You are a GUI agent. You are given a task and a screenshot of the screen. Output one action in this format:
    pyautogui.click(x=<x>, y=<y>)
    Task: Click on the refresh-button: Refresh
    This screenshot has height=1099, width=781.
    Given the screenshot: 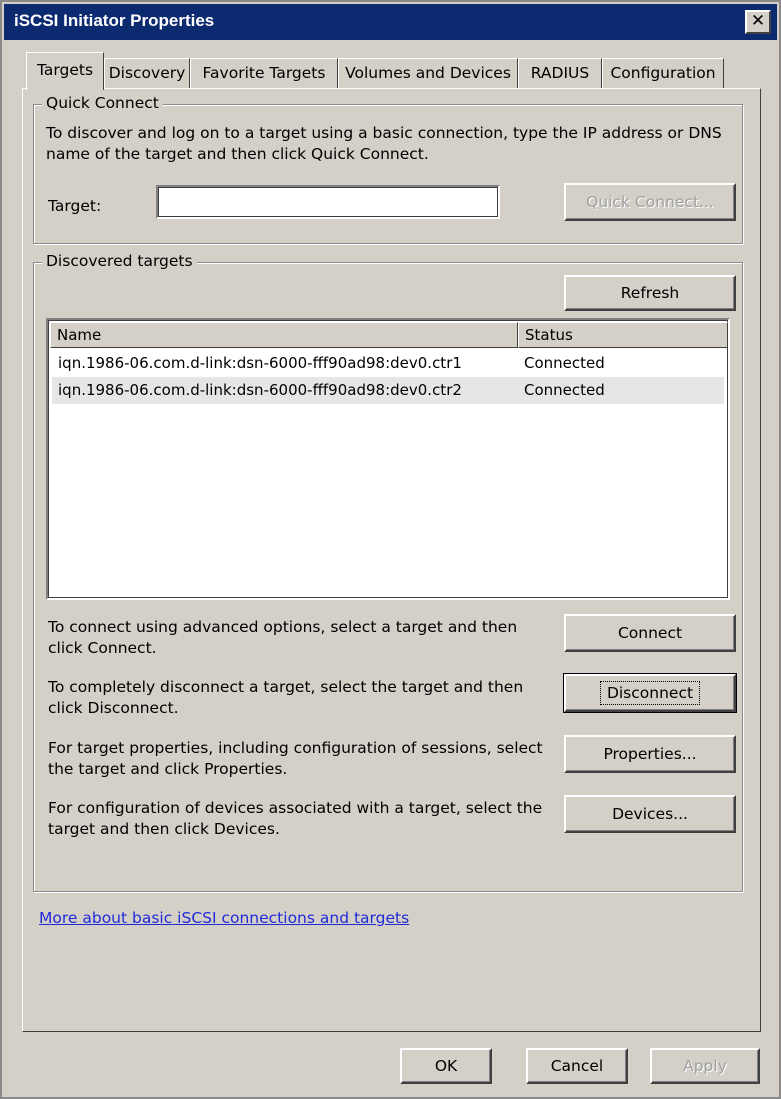 What is the action you would take?
    pyautogui.click(x=650, y=293)
    